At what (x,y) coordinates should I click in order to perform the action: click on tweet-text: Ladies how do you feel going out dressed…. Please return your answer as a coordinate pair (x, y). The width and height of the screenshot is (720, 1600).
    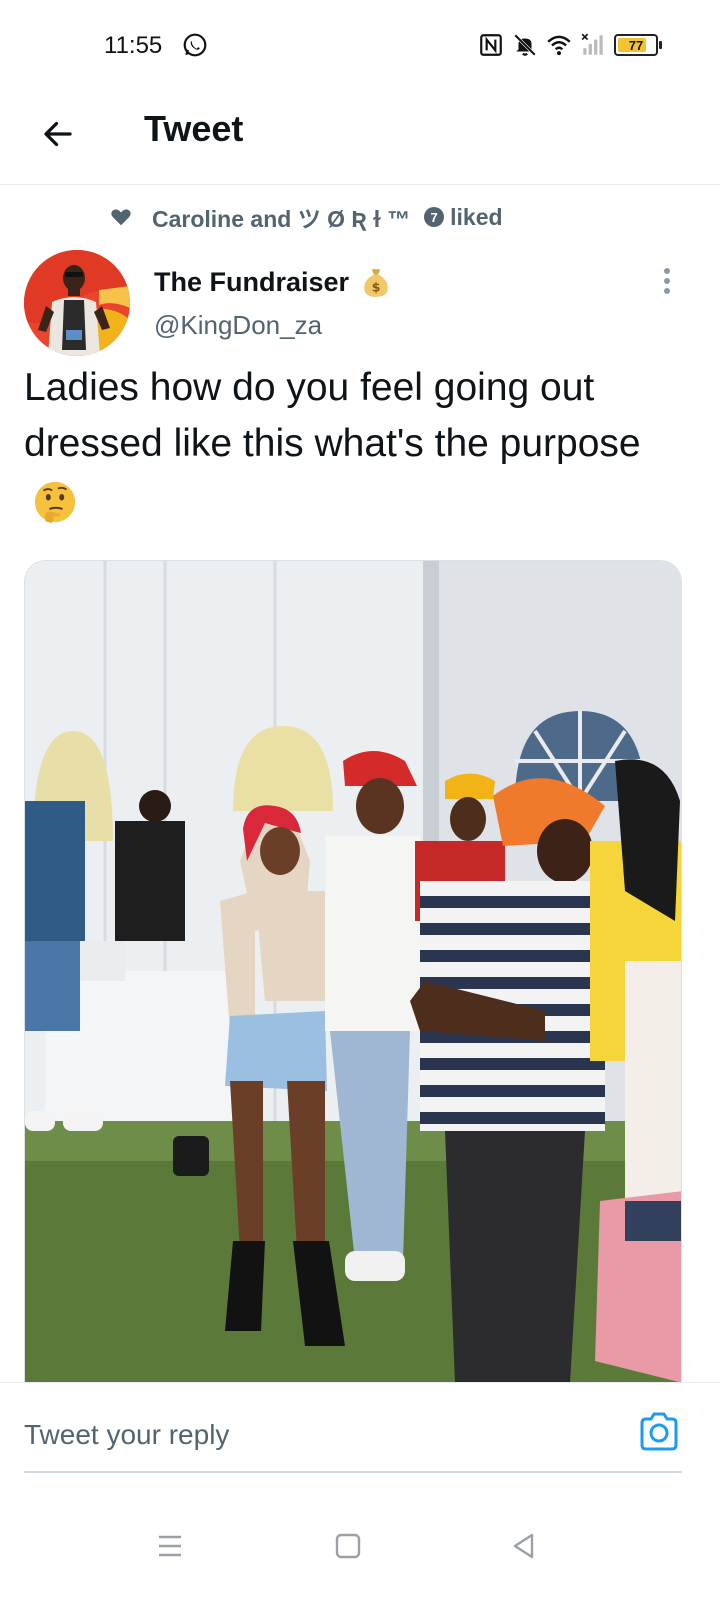
    Looking at the image, I should click on (332, 415).